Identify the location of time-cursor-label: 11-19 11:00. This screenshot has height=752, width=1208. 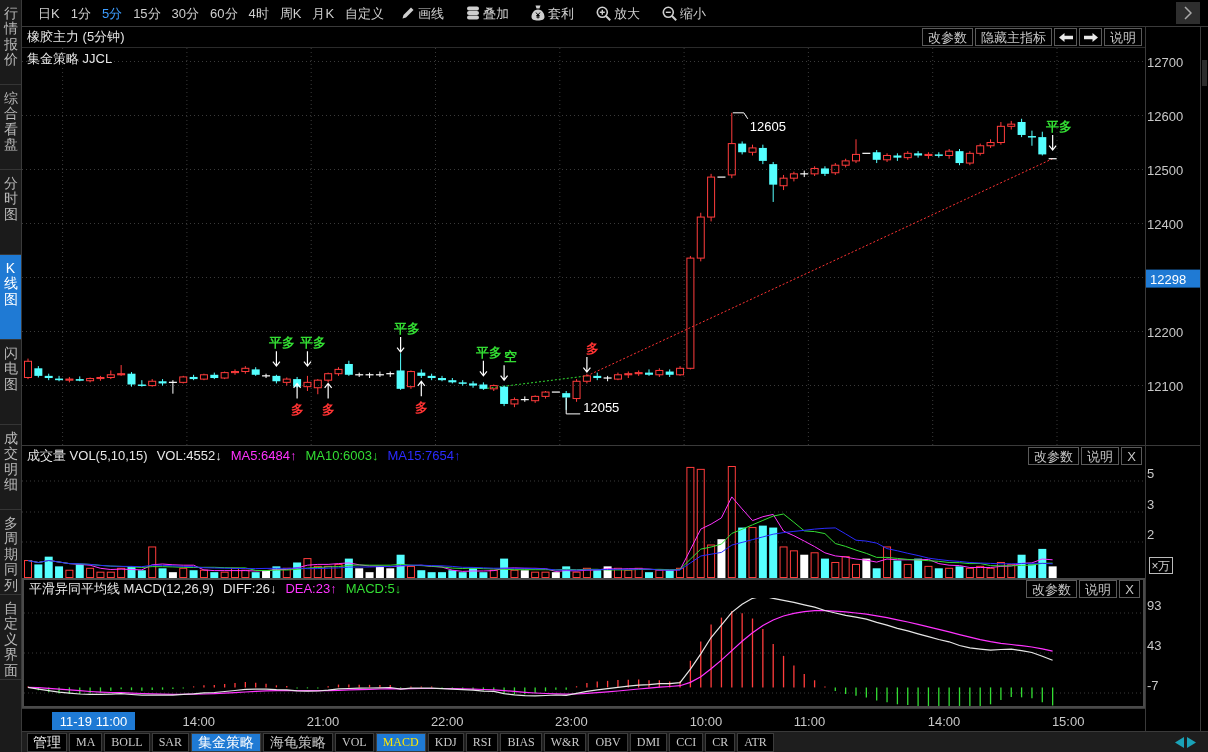
(93, 721).